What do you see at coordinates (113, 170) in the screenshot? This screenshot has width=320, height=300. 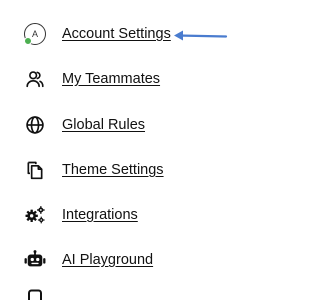 I see `menu-item-label: Theme Settings` at bounding box center [113, 170].